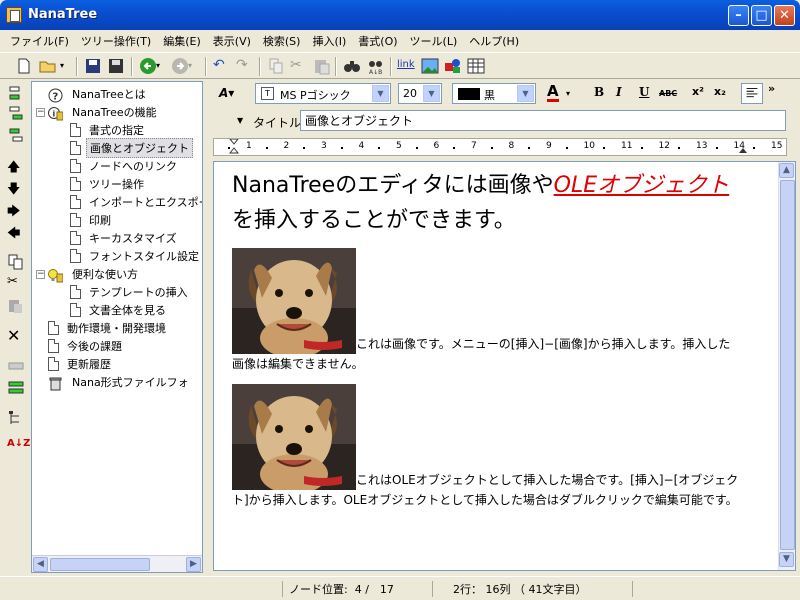  I want to click on bold-button: B, so click(599, 92).